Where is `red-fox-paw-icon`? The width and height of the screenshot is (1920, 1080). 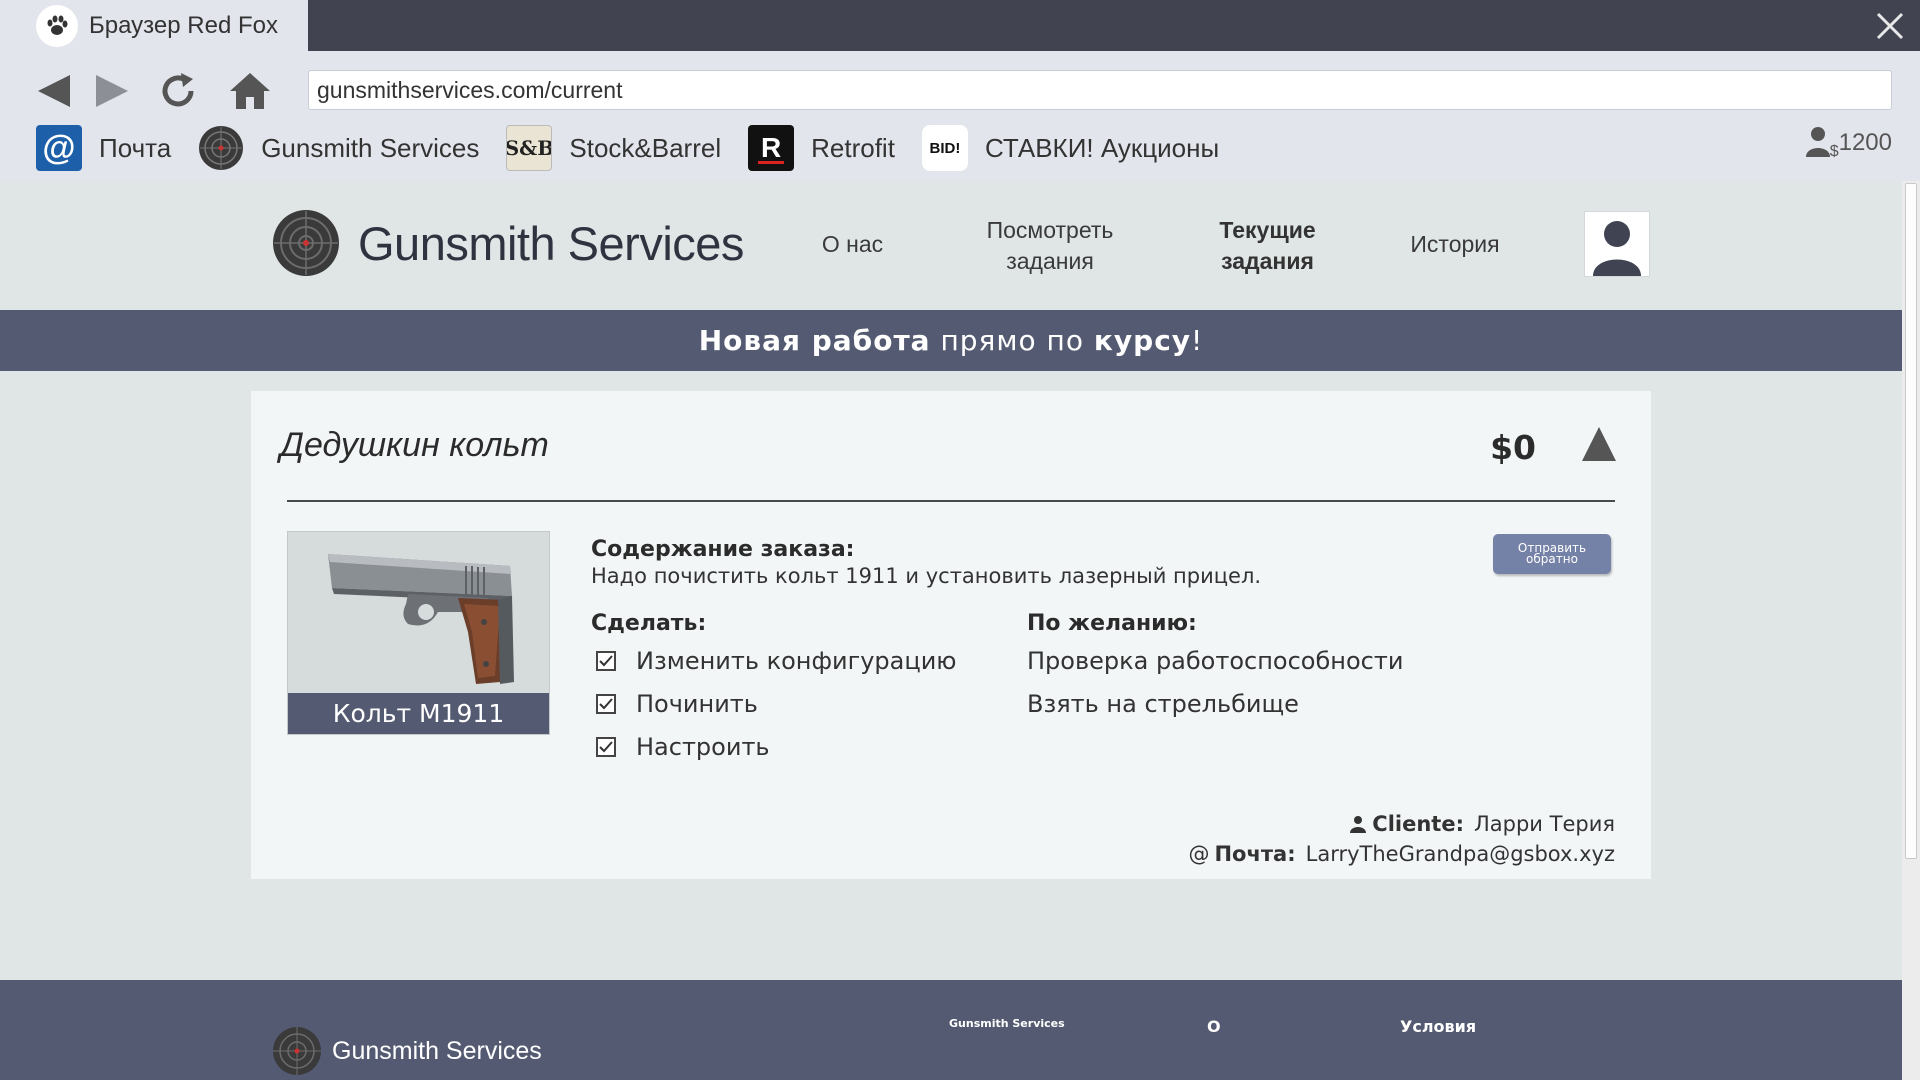 red-fox-paw-icon is located at coordinates (57, 25).